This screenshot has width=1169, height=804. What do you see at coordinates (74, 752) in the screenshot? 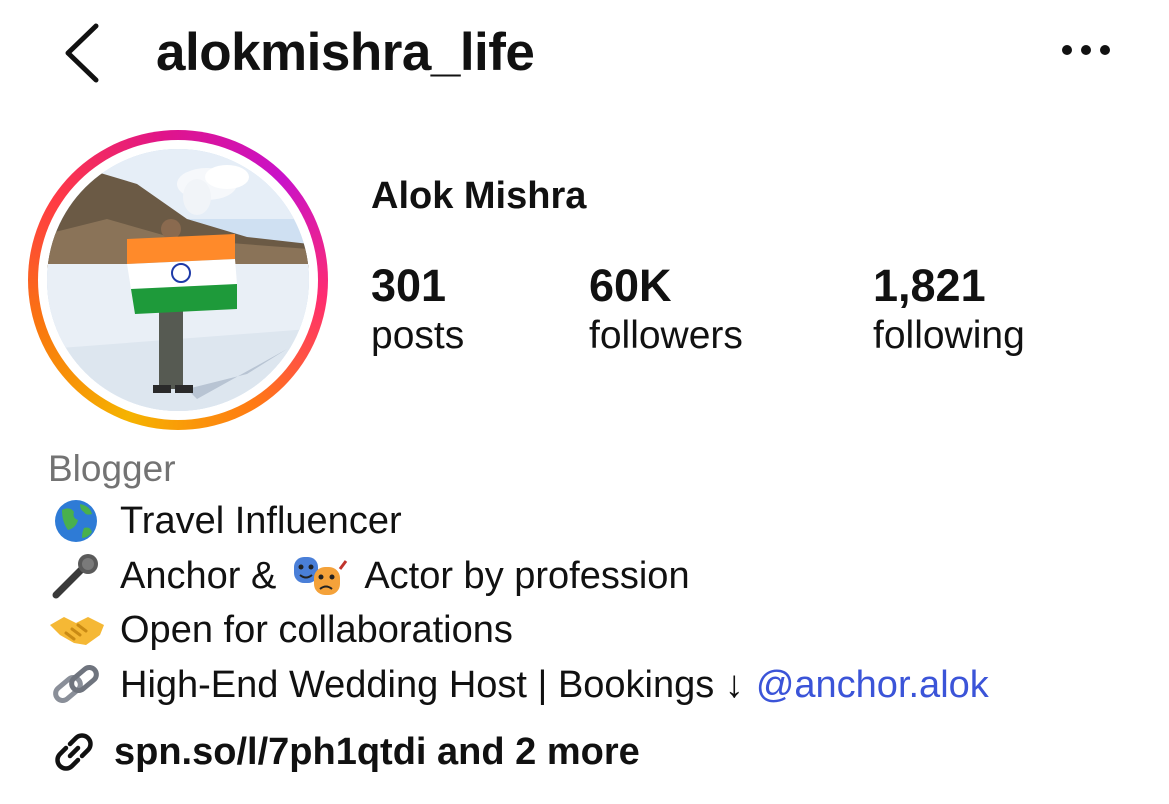
I see `link-icon` at bounding box center [74, 752].